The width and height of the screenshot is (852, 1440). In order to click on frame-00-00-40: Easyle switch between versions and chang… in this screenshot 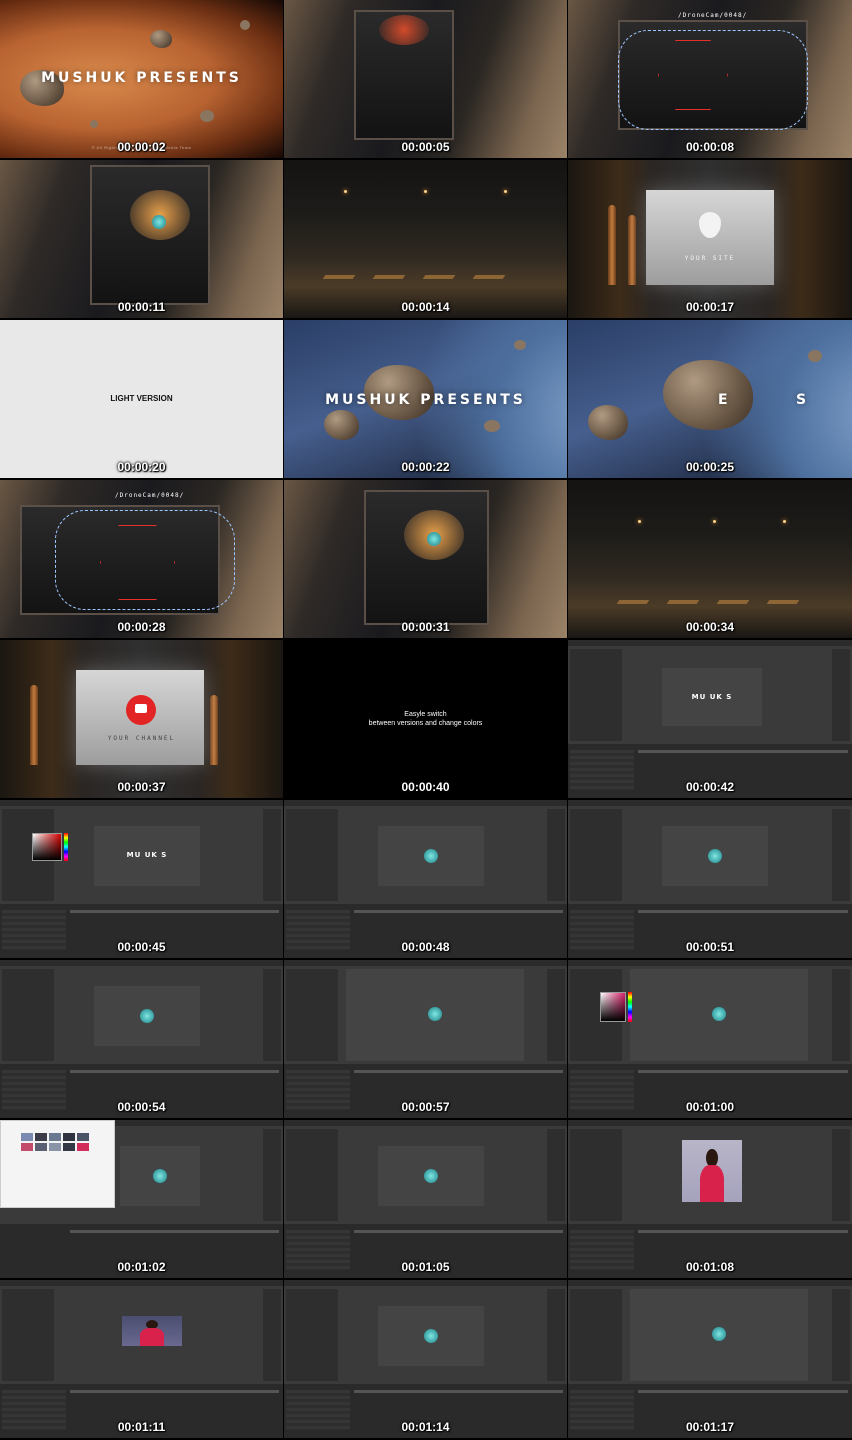, I will do `click(425, 719)`.